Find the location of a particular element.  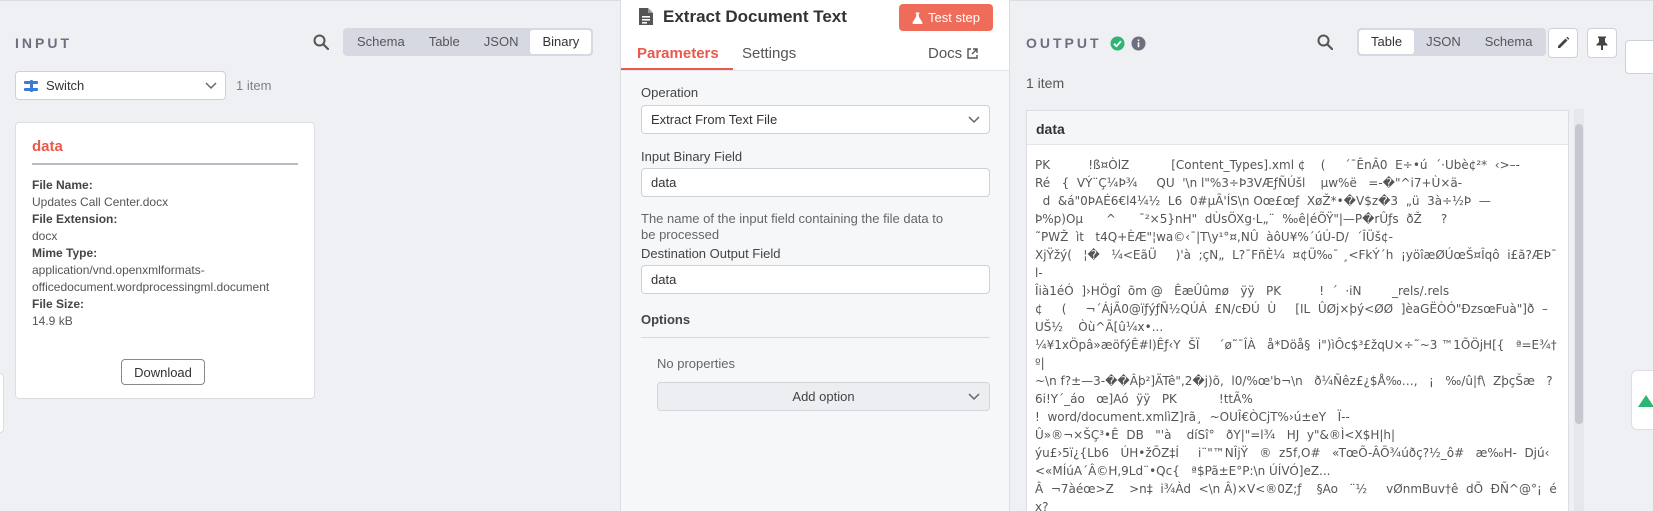

file-name-label: File Name: is located at coordinates (62, 185).